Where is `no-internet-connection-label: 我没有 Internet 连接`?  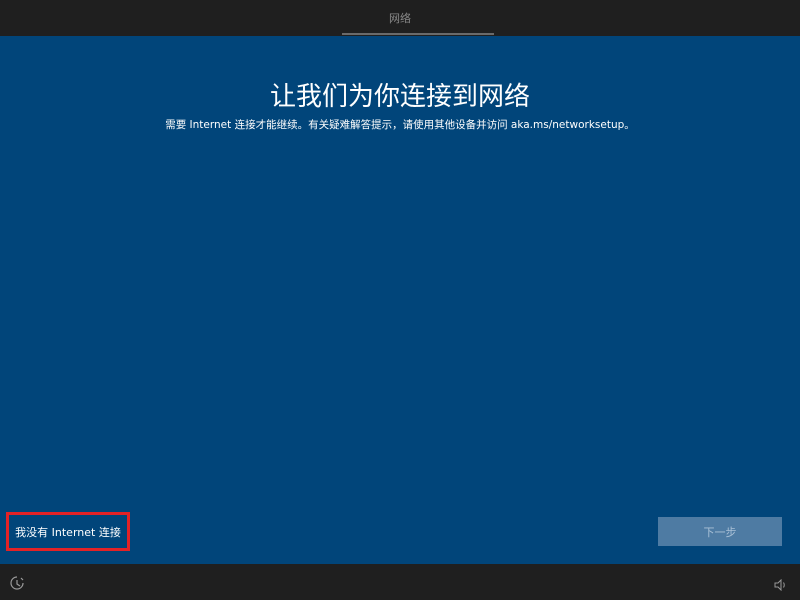 no-internet-connection-label: 我没有 Internet 连接 is located at coordinates (68, 532).